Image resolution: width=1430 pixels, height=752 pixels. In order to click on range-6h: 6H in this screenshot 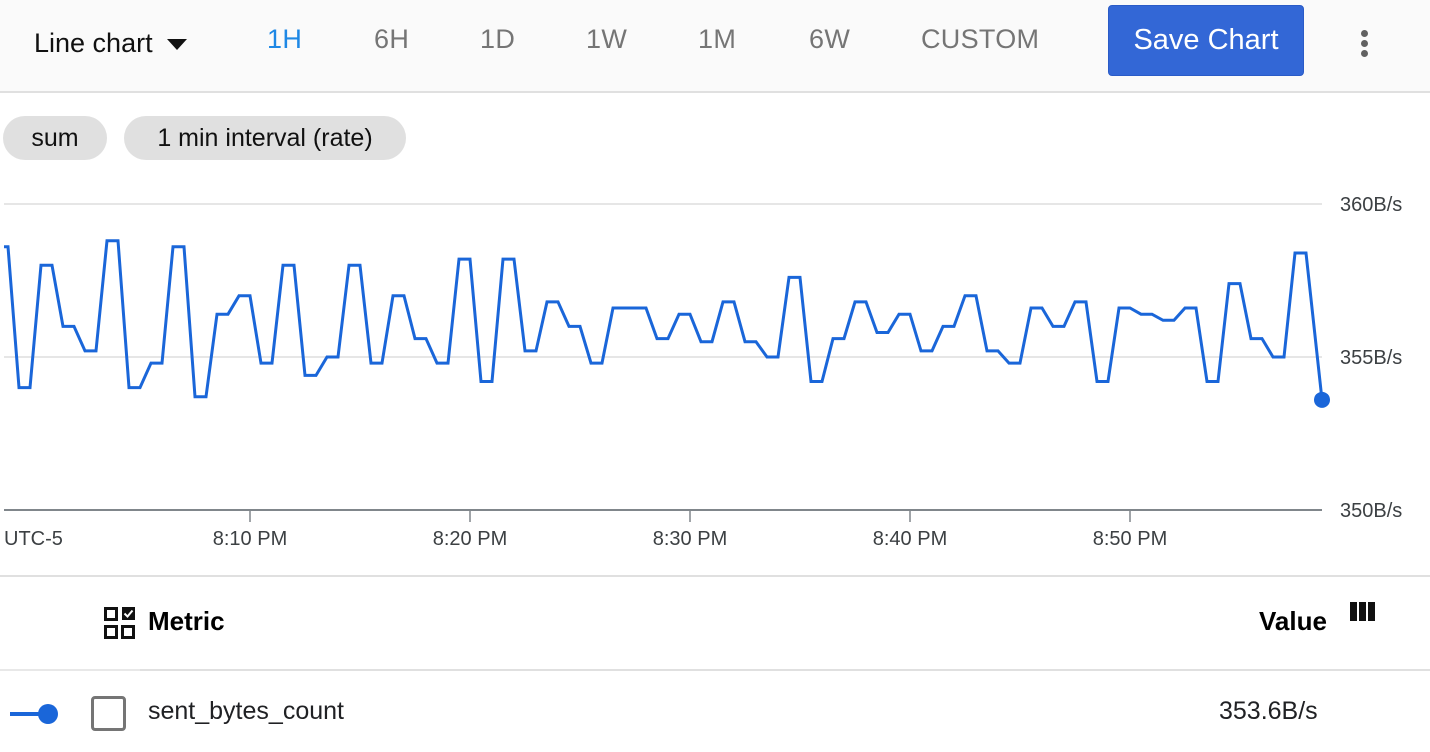, I will do `click(391, 39)`.